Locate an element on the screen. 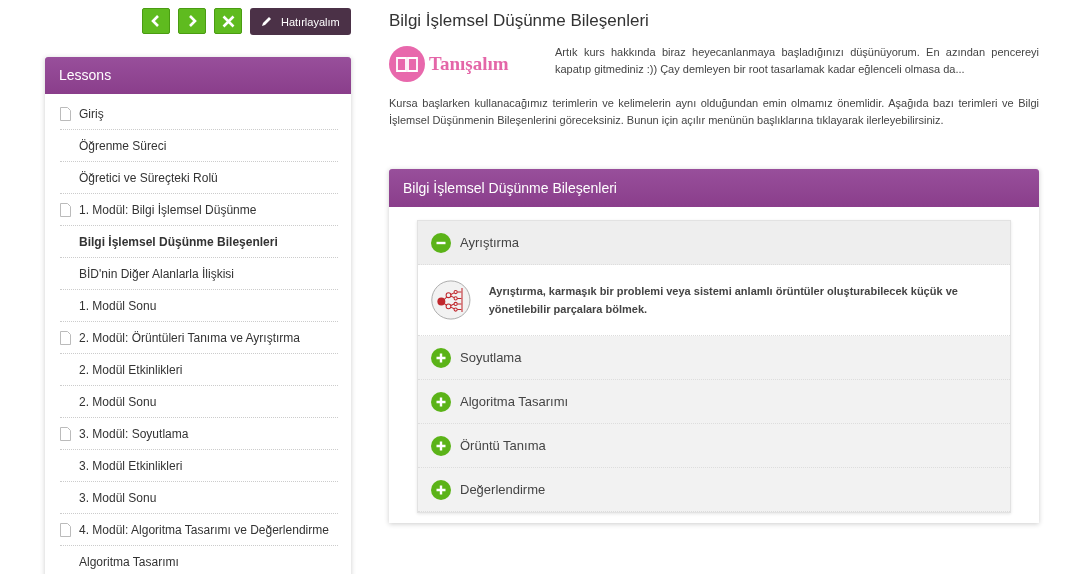  lesson-link: 2. Modül Sonu is located at coordinates (118, 401).